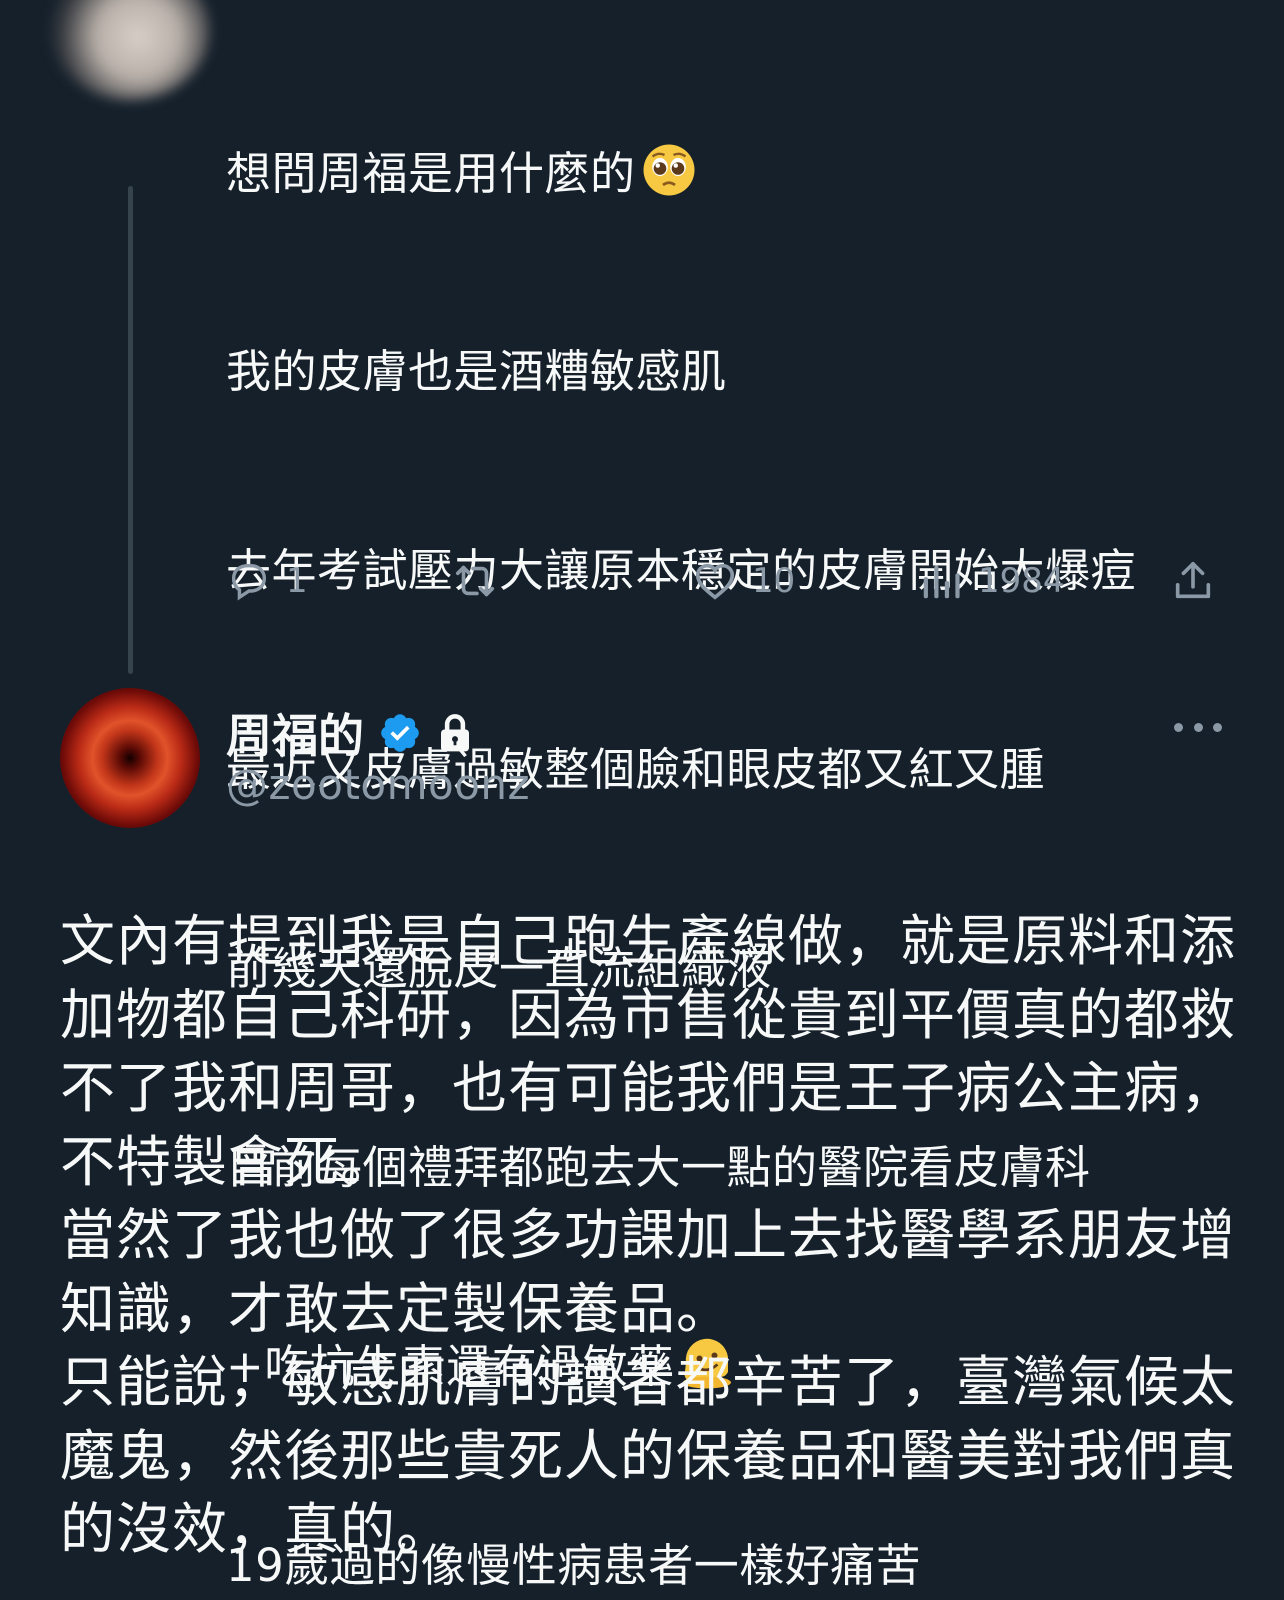 This screenshot has width=1284, height=1600. What do you see at coordinates (396, 1308) in the screenshot?
I see `main-line-6: 知識，才敢去定製保養品。` at bounding box center [396, 1308].